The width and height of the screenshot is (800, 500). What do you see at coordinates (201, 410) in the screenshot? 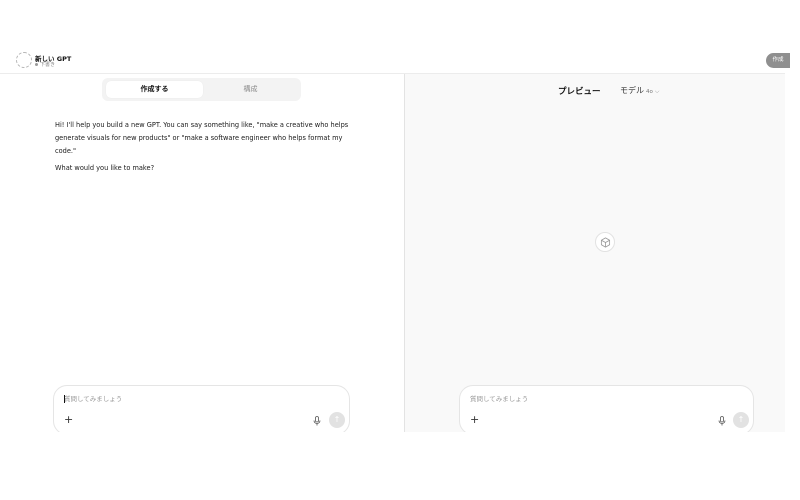
I see `builder-composer: + ↑` at bounding box center [201, 410].